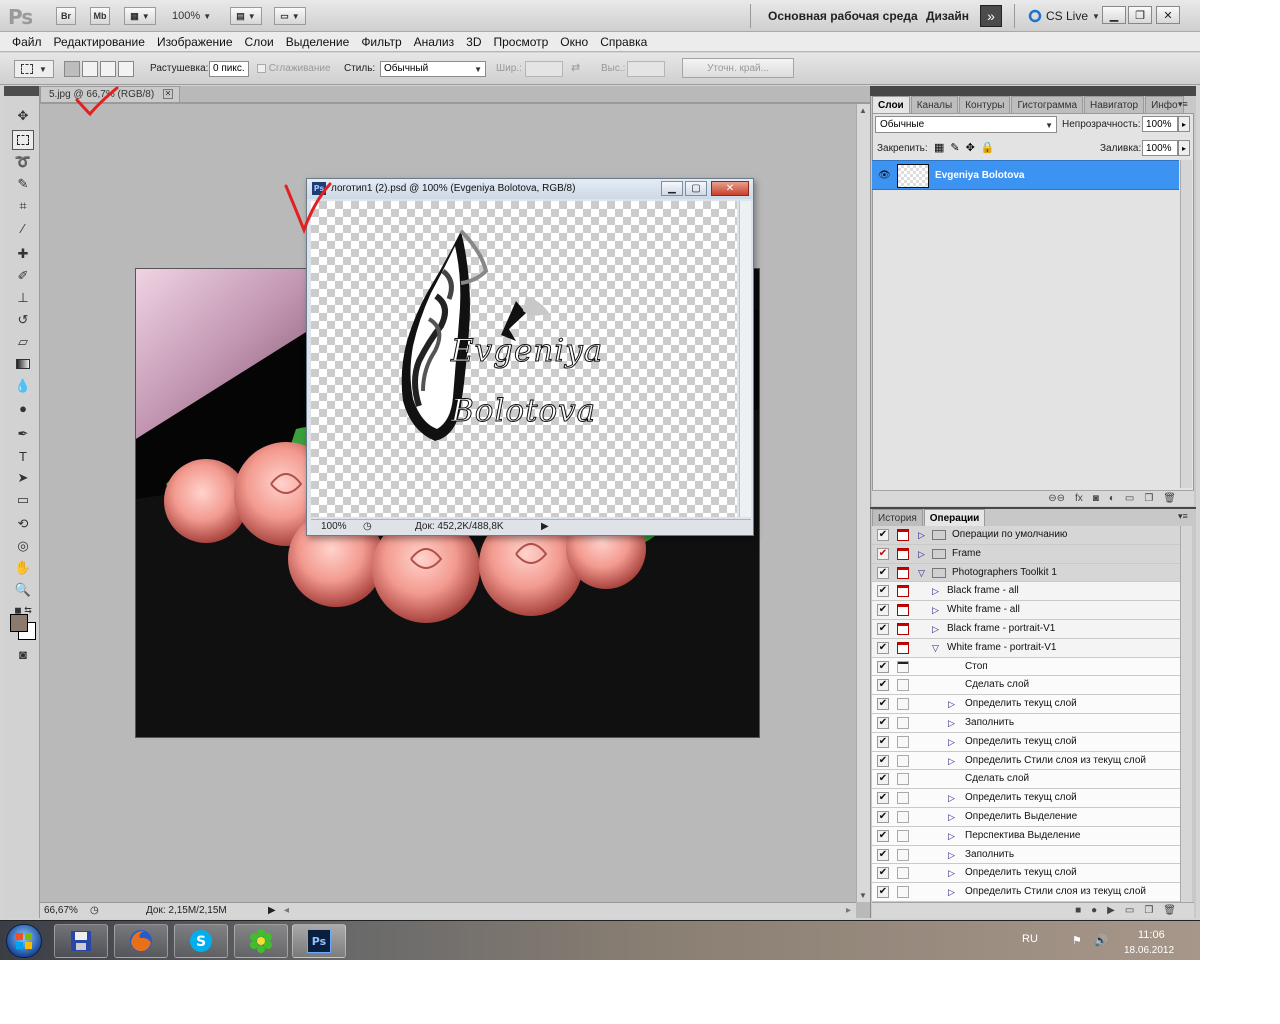 This screenshot has width=1280, height=1024. What do you see at coordinates (1114, 15) in the screenshot?
I see `minimize-button: ▁` at bounding box center [1114, 15].